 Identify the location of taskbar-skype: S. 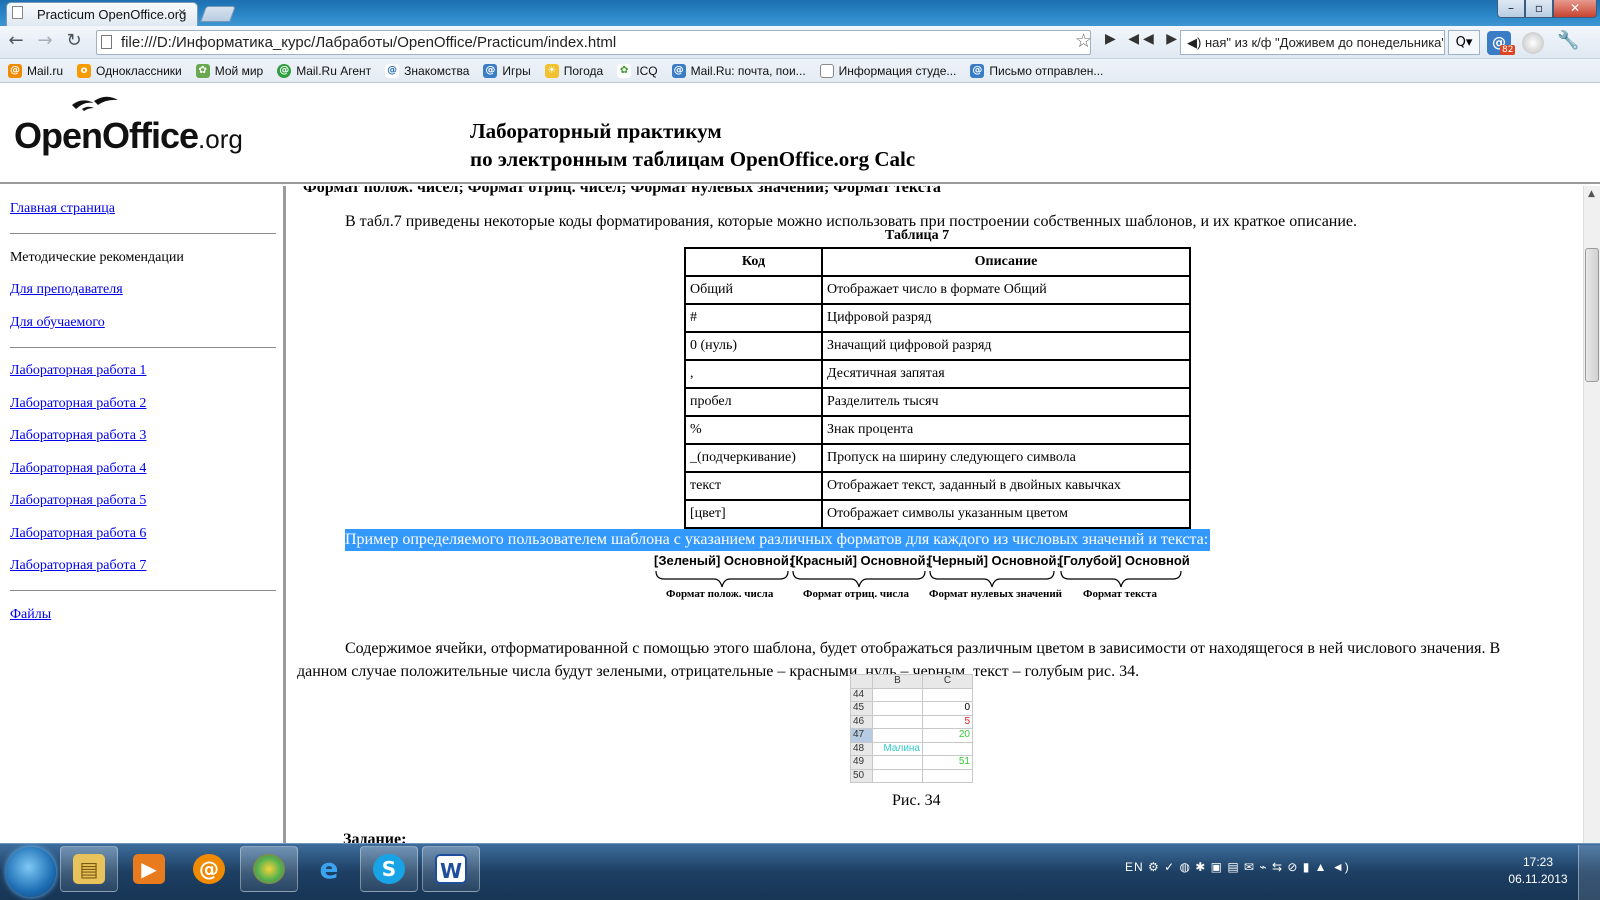
(389, 869).